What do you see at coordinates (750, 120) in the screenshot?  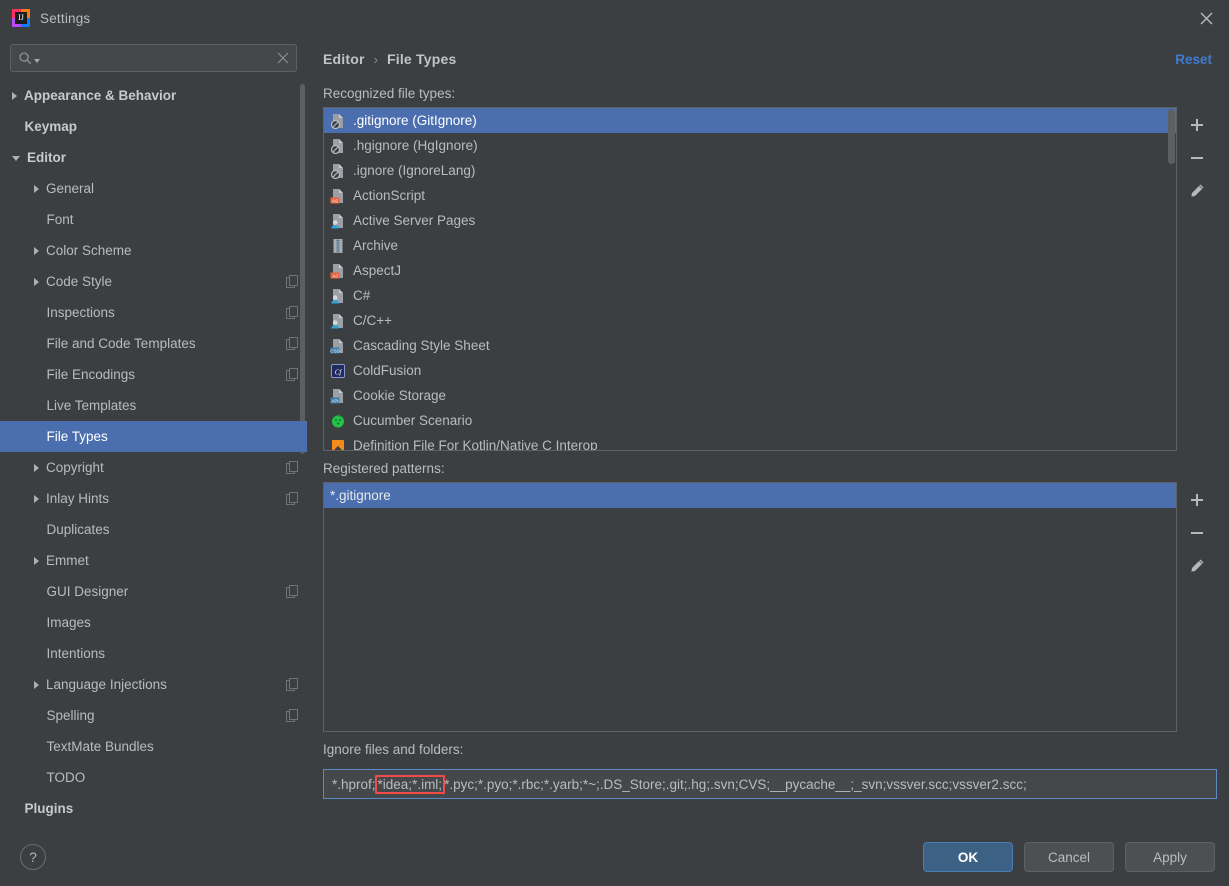 I see `file-type-row: .gitignore (GitIgnore)` at bounding box center [750, 120].